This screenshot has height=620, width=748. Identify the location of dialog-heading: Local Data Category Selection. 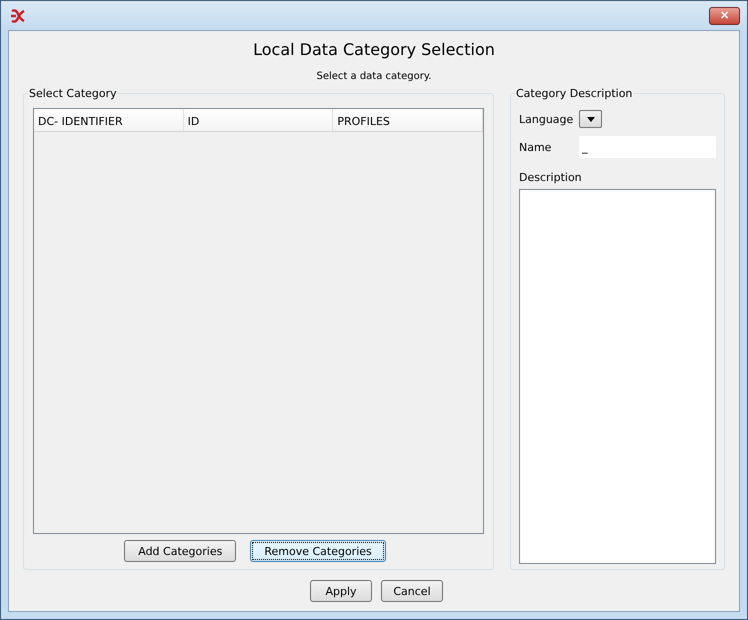
(374, 49).